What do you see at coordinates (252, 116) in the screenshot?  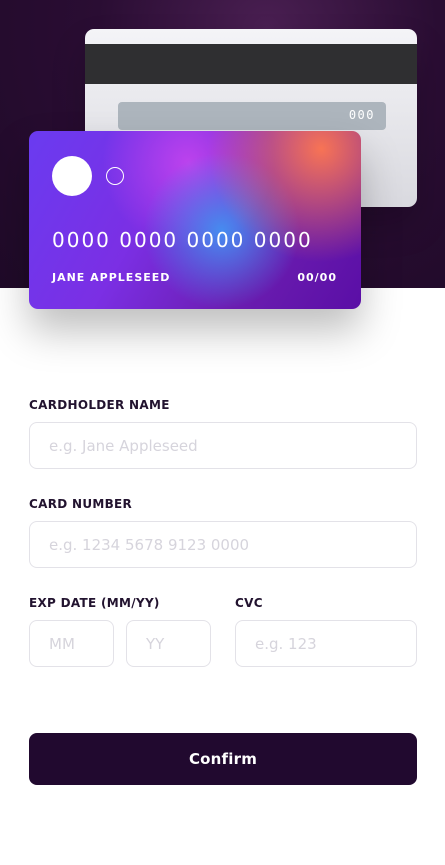 I see `signature-strip` at bounding box center [252, 116].